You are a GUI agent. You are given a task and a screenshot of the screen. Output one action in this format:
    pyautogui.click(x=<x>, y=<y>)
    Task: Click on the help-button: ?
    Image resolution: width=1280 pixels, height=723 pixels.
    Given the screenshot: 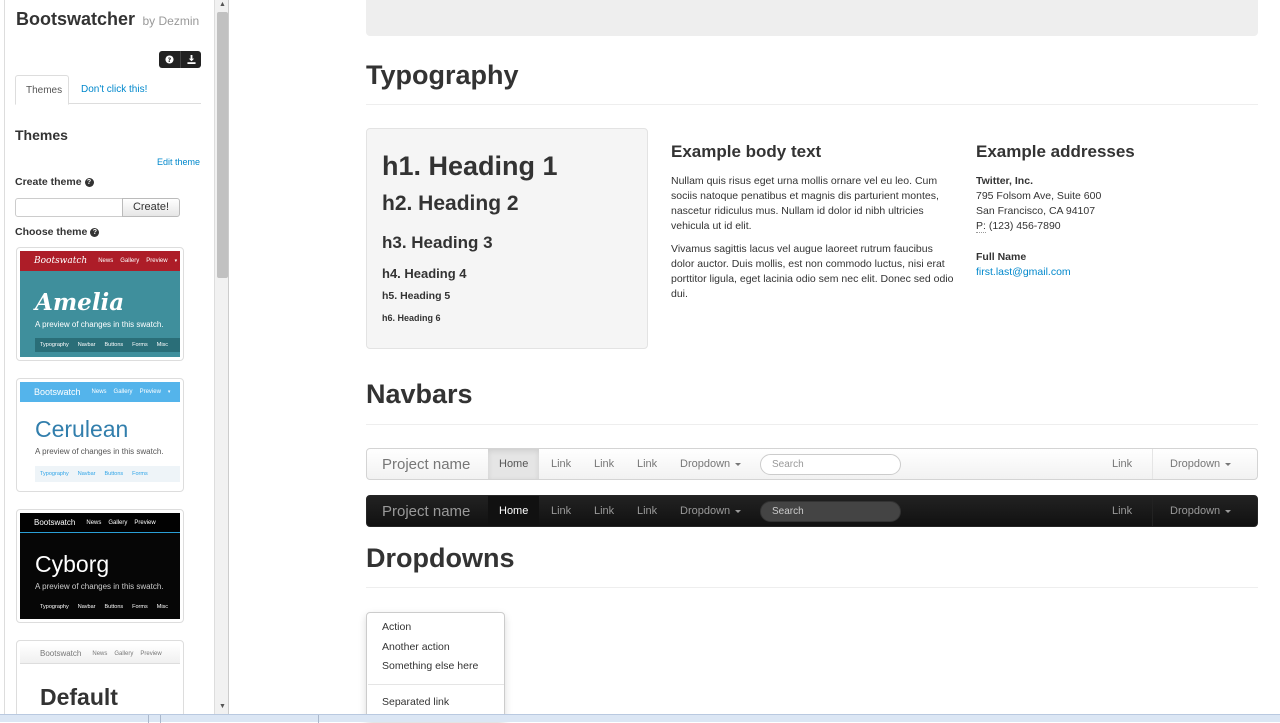 What is the action you would take?
    pyautogui.click(x=169, y=59)
    